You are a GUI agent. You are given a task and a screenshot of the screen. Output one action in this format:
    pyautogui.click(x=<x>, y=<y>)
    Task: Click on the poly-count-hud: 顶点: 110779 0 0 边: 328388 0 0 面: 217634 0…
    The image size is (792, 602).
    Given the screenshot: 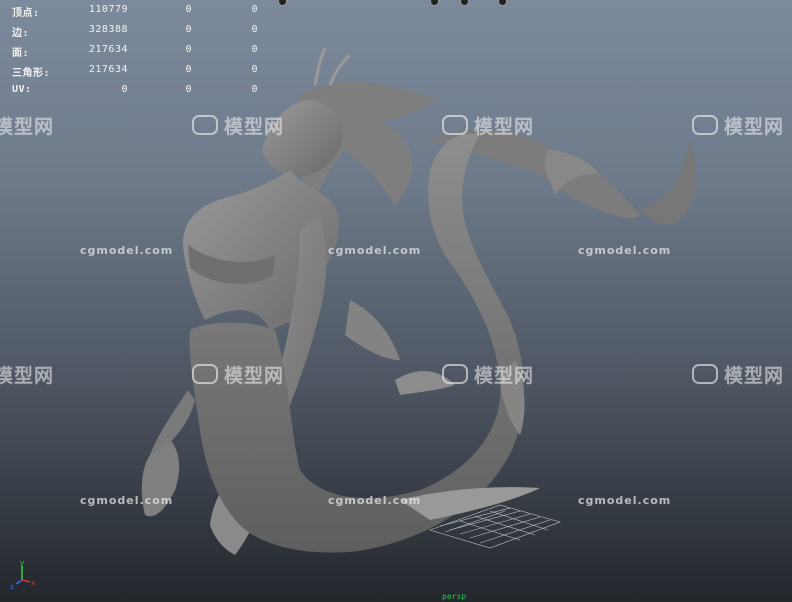 What is the action you would take?
    pyautogui.click(x=135, y=50)
    